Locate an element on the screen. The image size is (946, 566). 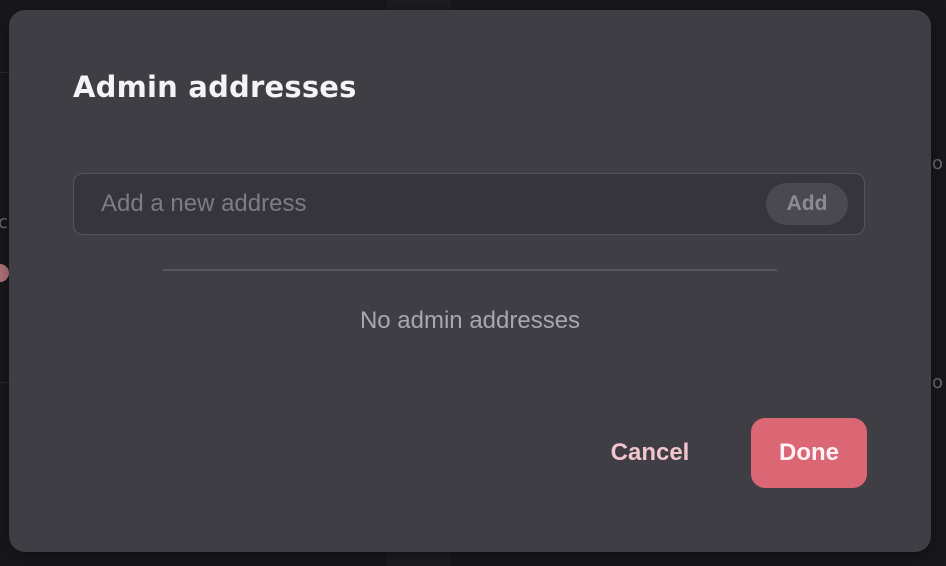
add-address-button: Add is located at coordinates (807, 204).